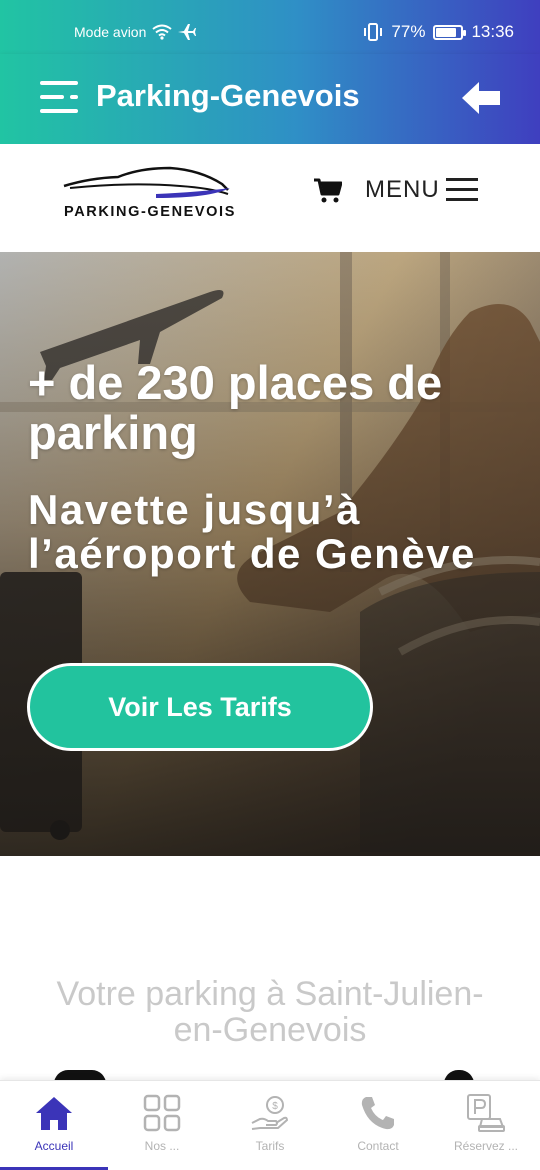 The width and height of the screenshot is (540, 1170). What do you see at coordinates (270, 1113) in the screenshot?
I see `hand-coin-icon: $` at bounding box center [270, 1113].